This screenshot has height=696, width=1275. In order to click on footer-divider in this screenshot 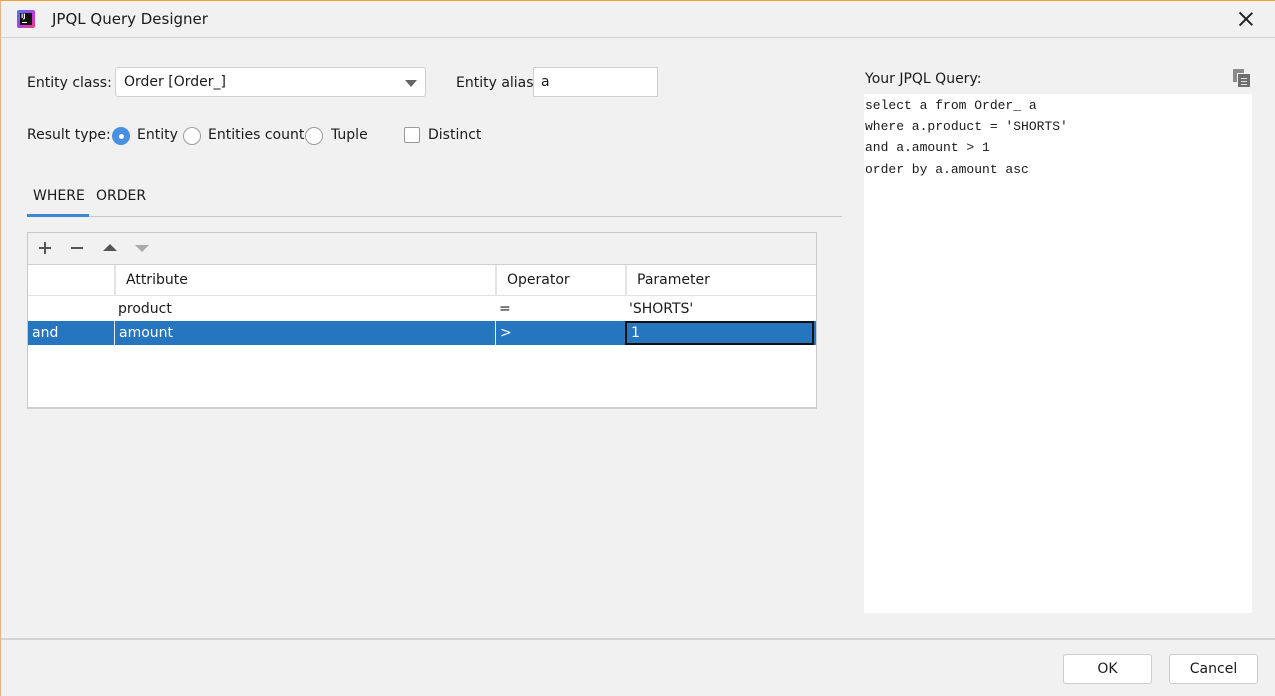, I will do `click(638, 639)`.